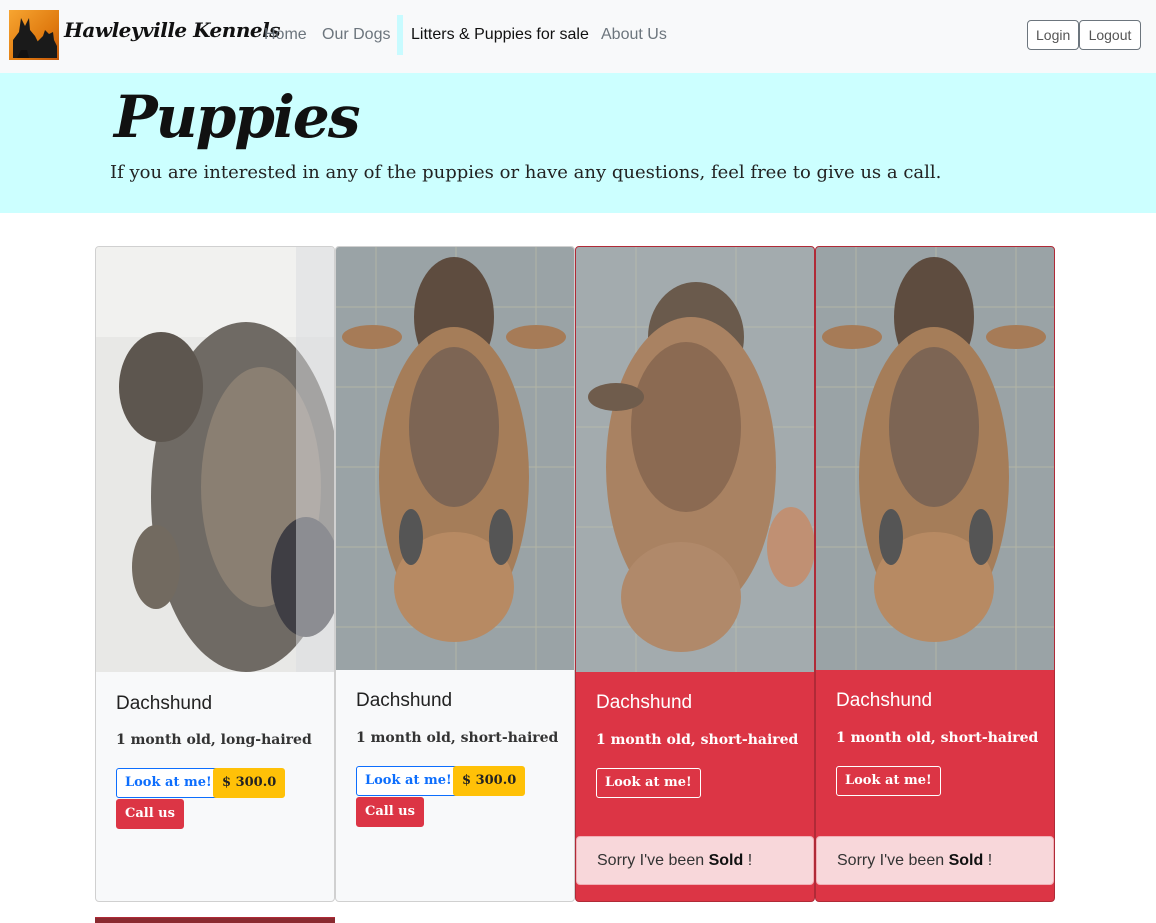  I want to click on brand-name: Hawleyville Kennels, so click(172, 30).